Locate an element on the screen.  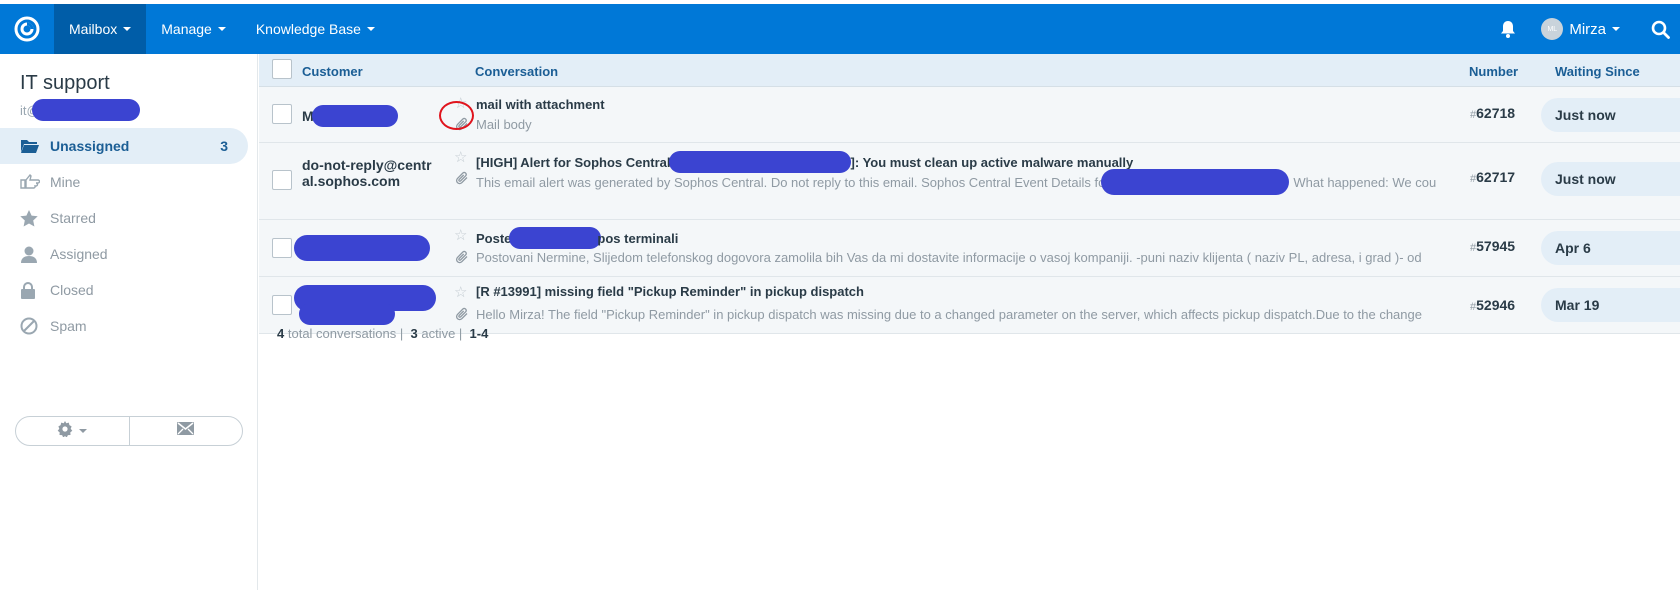
mailbox-settings-button is located at coordinates (73, 431).